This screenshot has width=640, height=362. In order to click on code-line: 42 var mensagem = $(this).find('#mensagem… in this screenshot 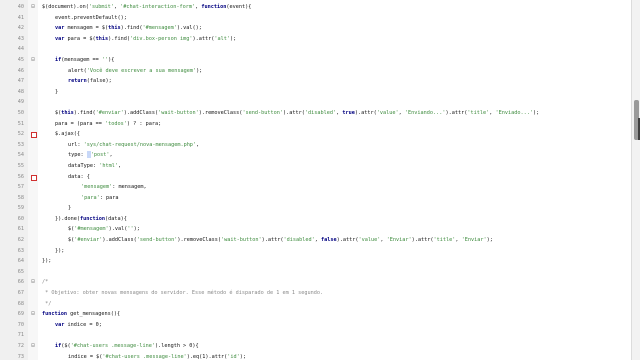, I will do `click(315, 28)`.